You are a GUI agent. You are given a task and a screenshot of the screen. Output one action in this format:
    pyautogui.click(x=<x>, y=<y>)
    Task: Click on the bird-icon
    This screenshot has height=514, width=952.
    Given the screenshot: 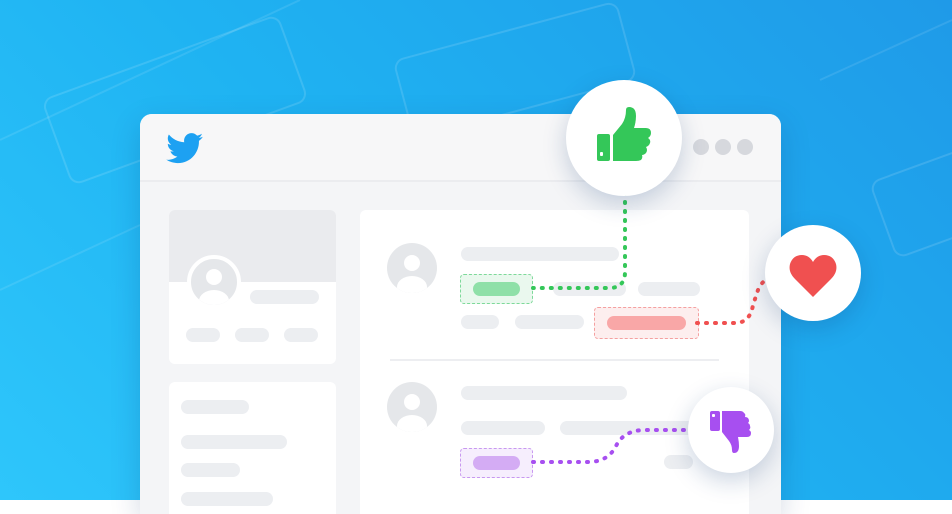 What is the action you would take?
    pyautogui.click(x=184, y=148)
    